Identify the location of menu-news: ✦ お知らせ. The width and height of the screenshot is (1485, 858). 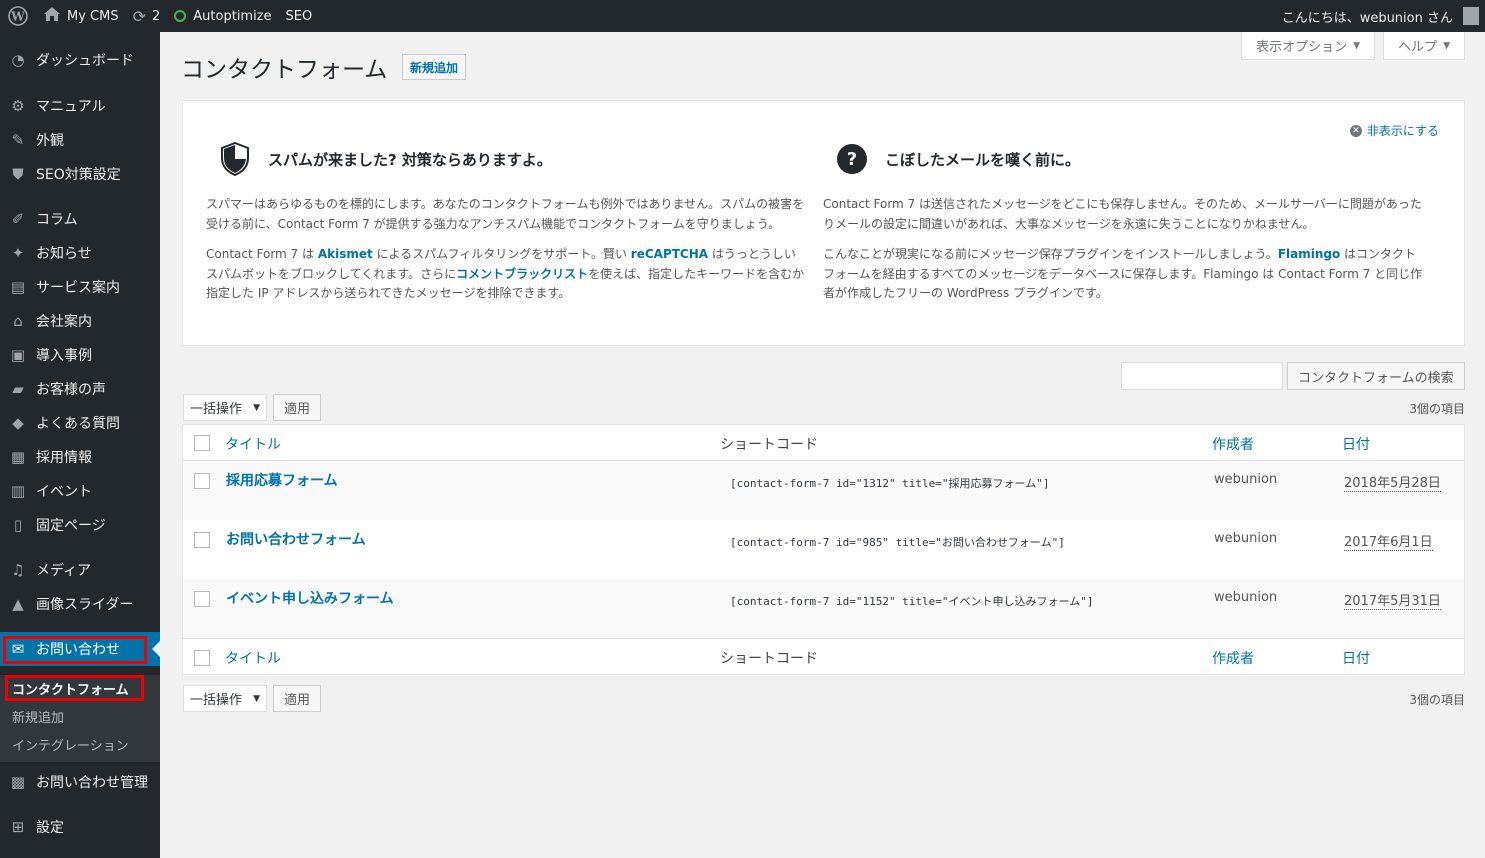
(80, 253).